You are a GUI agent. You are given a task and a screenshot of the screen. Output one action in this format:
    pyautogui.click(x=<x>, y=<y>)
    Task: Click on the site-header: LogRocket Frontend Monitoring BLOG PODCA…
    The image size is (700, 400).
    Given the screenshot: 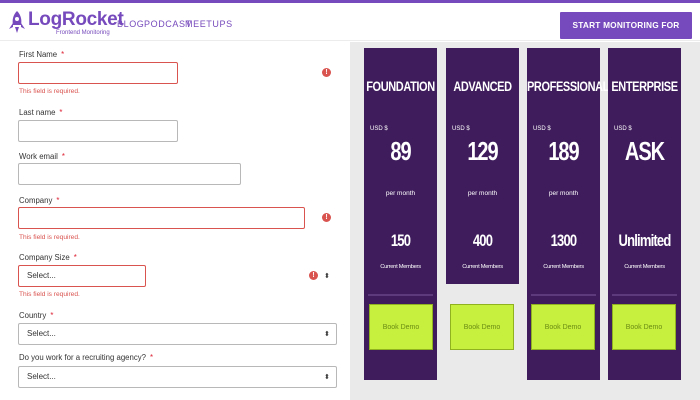 What is the action you would take?
    pyautogui.click(x=350, y=30)
    